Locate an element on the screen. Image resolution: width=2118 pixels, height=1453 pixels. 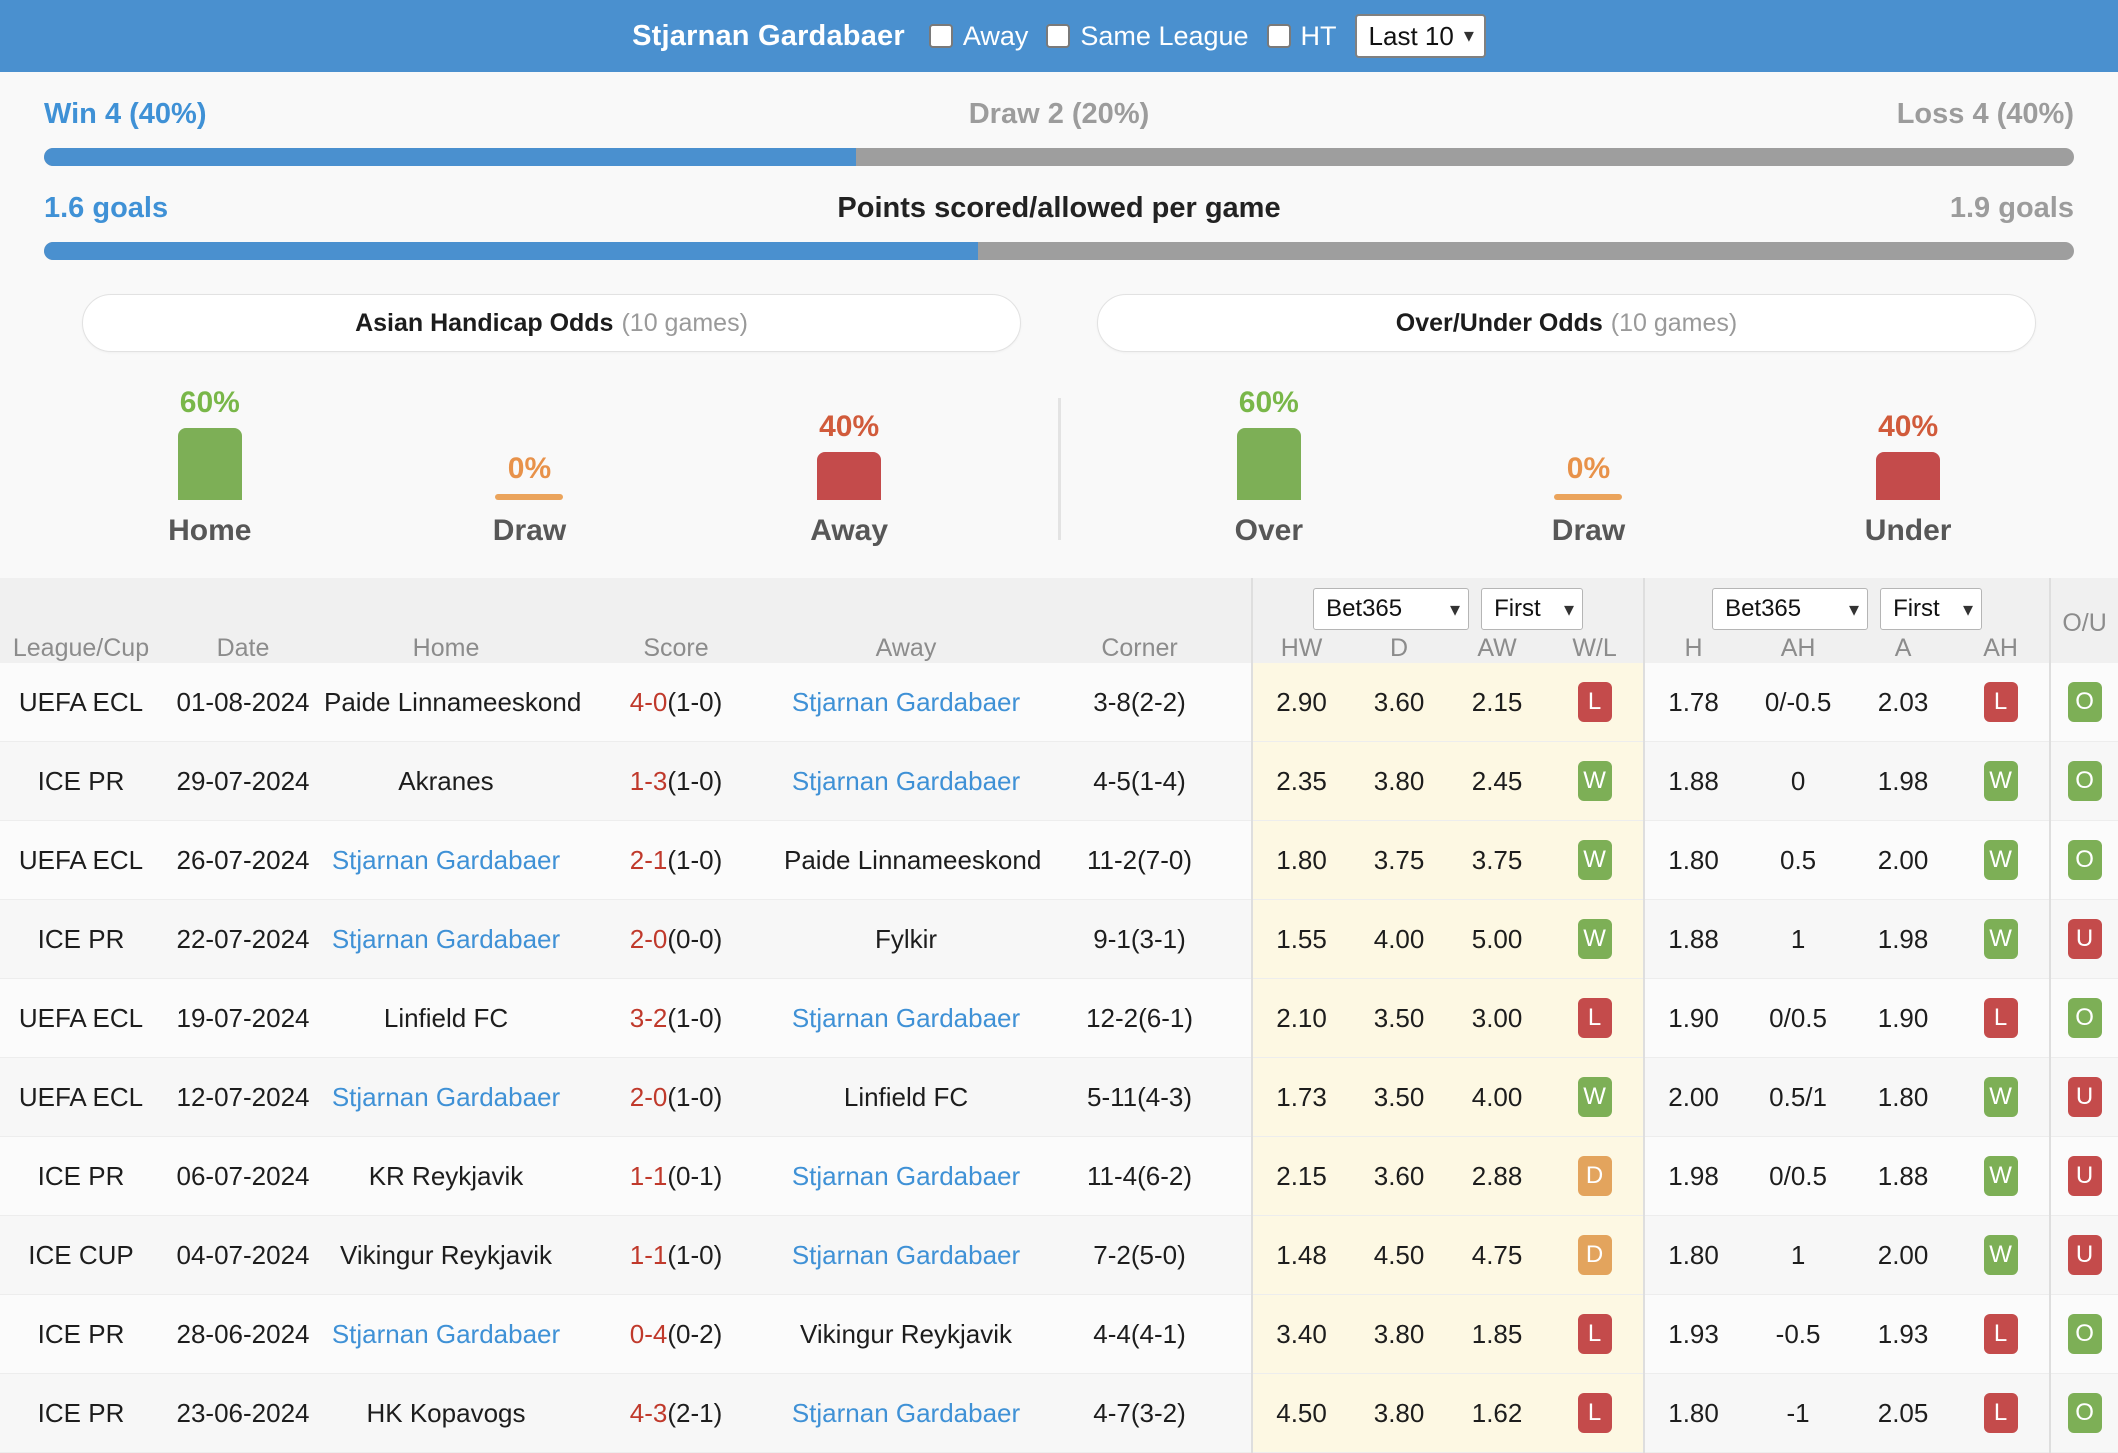
cell-aw: 3.75 is located at coordinates (1497, 860).